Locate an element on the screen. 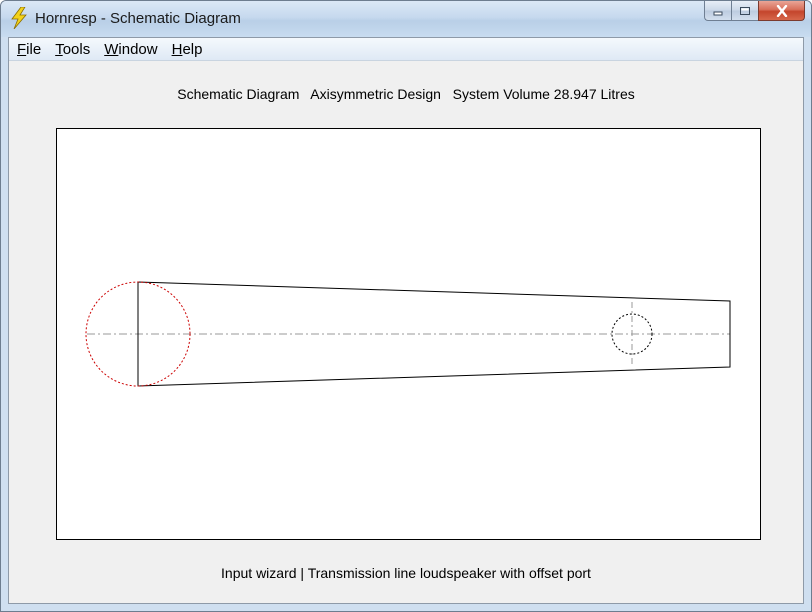  menu-file: File is located at coordinates (29, 49).